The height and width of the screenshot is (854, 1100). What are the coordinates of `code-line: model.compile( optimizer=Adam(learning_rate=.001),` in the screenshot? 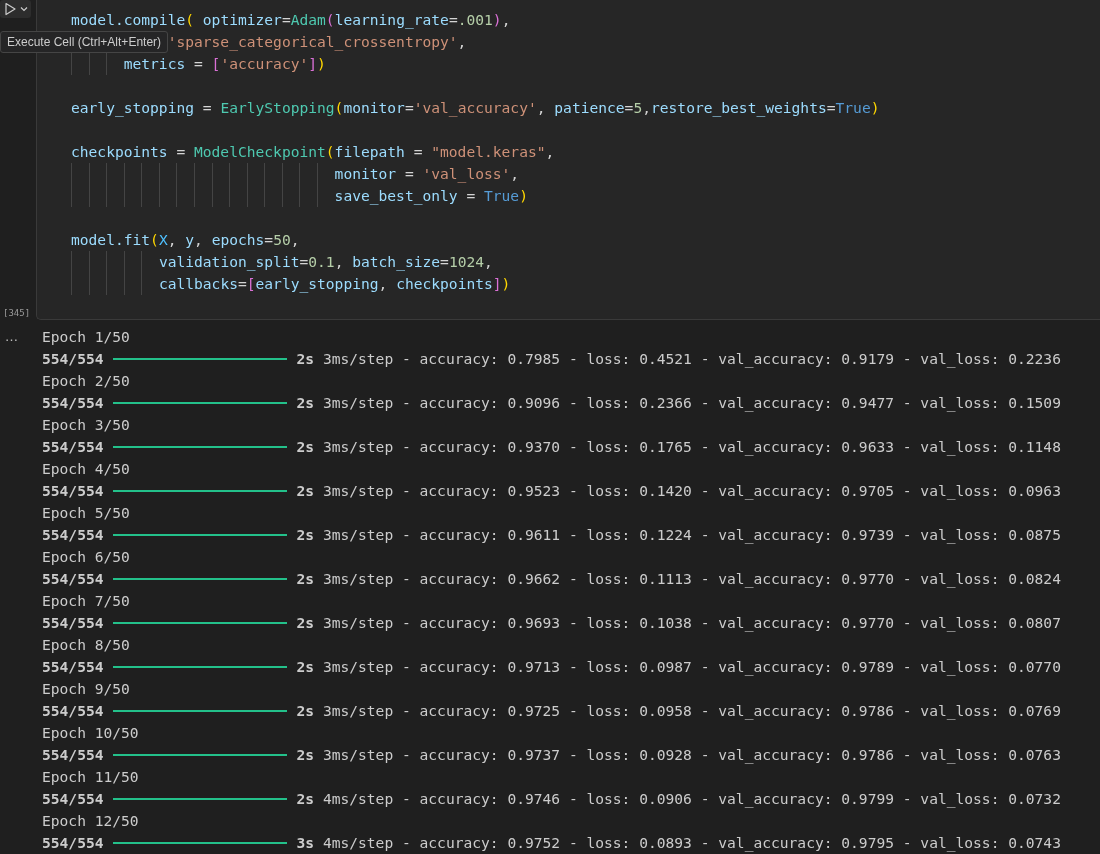 It's located at (291, 19).